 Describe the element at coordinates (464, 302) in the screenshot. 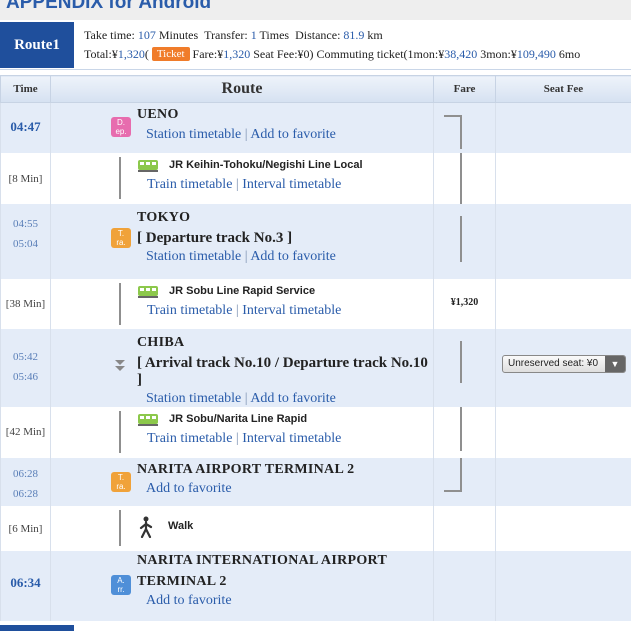

I see `fare-amount: ¥1,320` at that location.